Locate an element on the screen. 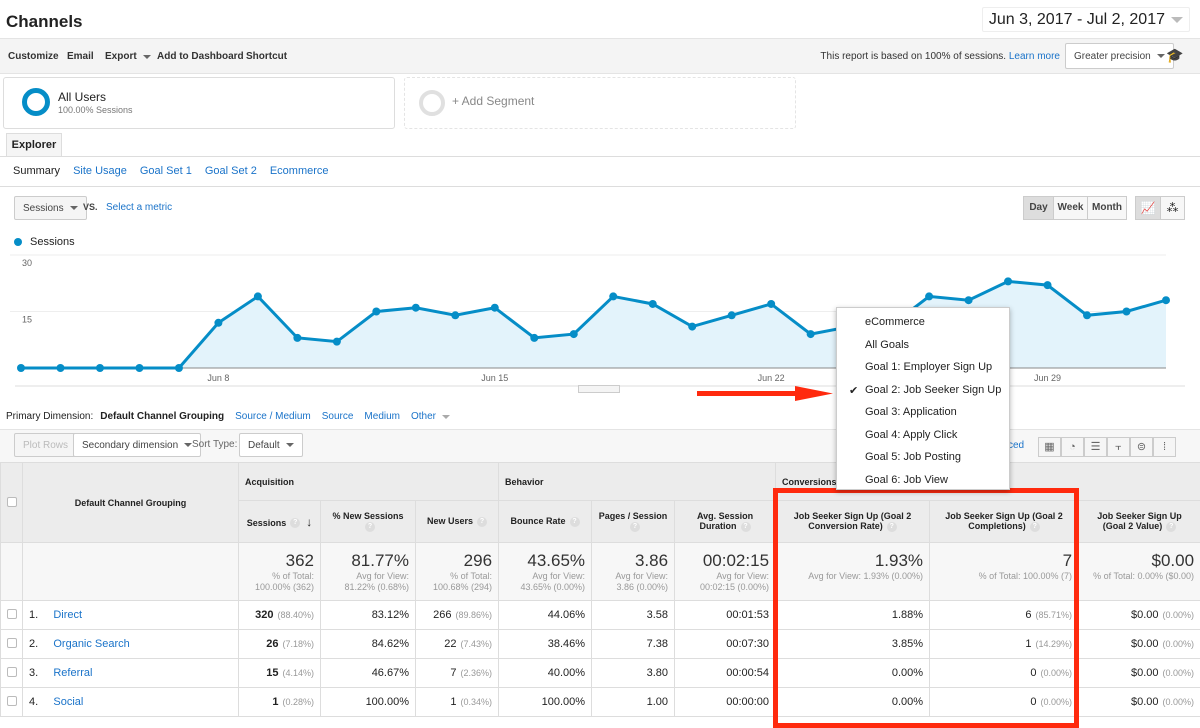 This screenshot has width=1200, height=728. dimension-other: Other is located at coordinates (430, 416).